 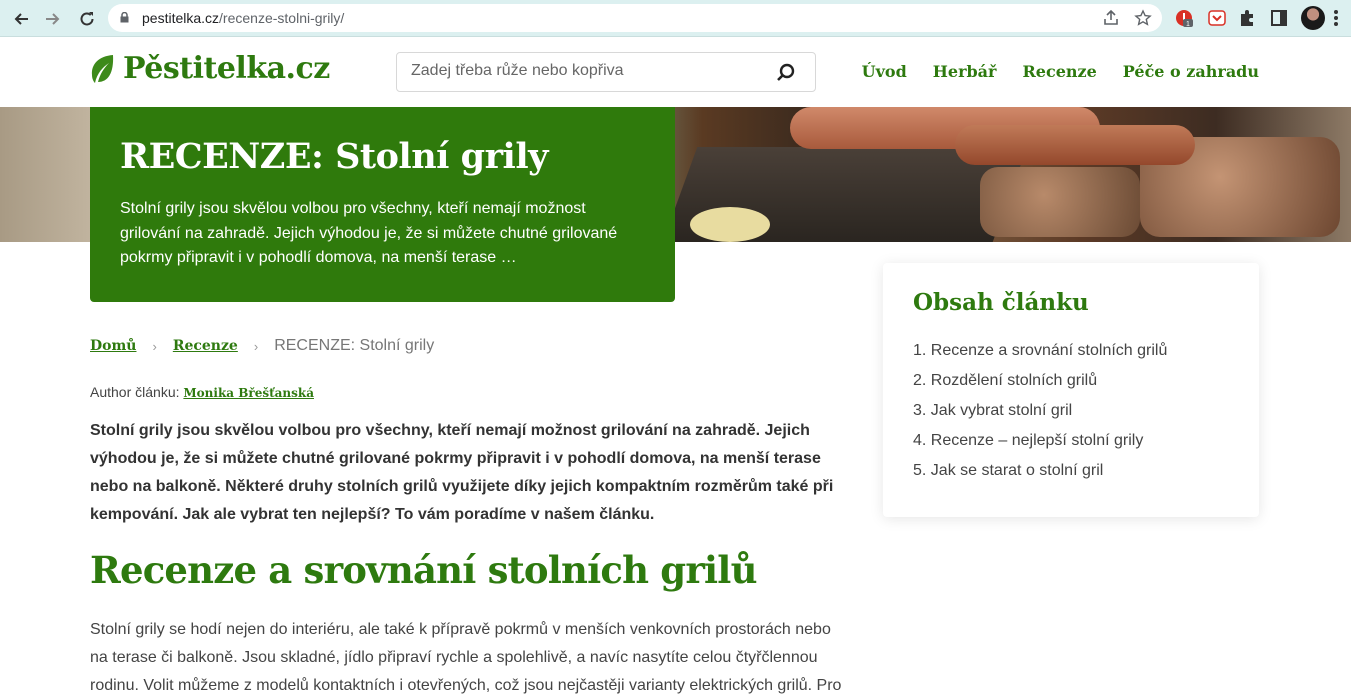 What do you see at coordinates (1143, 18) in the screenshot?
I see `bookmark-star-icon` at bounding box center [1143, 18].